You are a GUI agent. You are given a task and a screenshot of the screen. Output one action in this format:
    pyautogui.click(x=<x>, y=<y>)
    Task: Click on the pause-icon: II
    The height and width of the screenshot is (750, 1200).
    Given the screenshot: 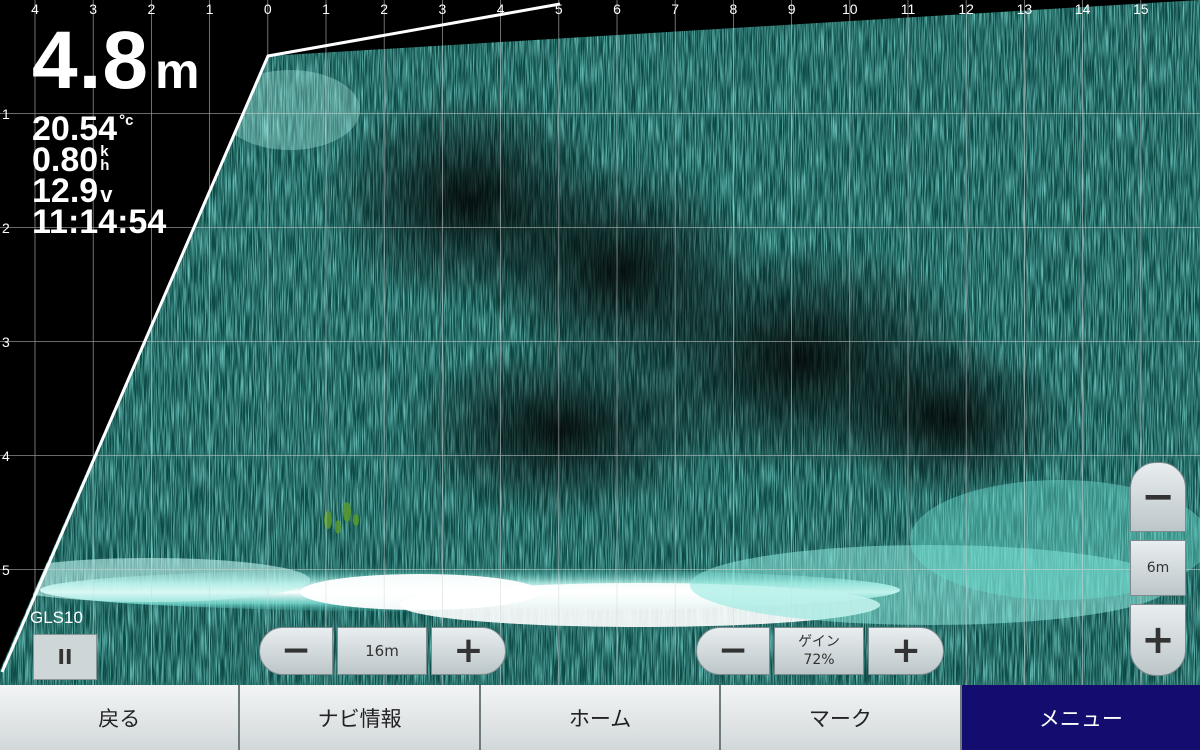 What is the action you would take?
    pyautogui.click(x=65, y=657)
    